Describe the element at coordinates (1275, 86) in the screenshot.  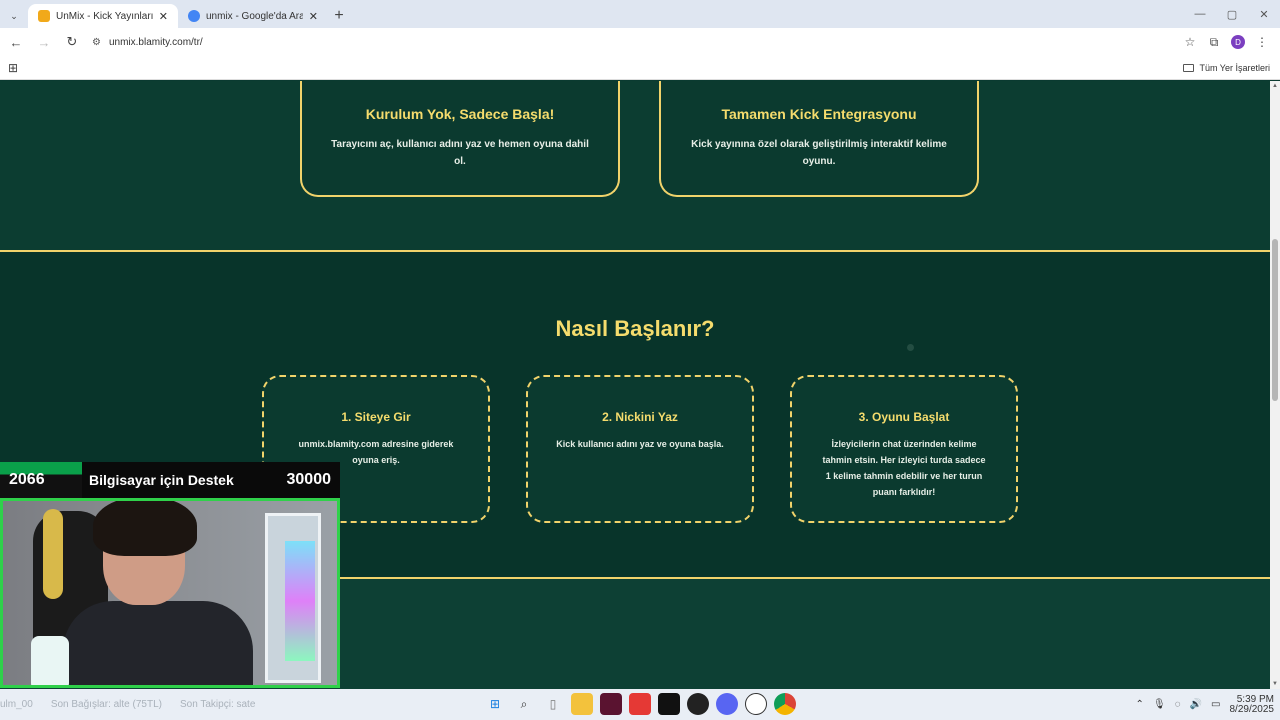
I see `scroll-up-icon: ▲` at that location.